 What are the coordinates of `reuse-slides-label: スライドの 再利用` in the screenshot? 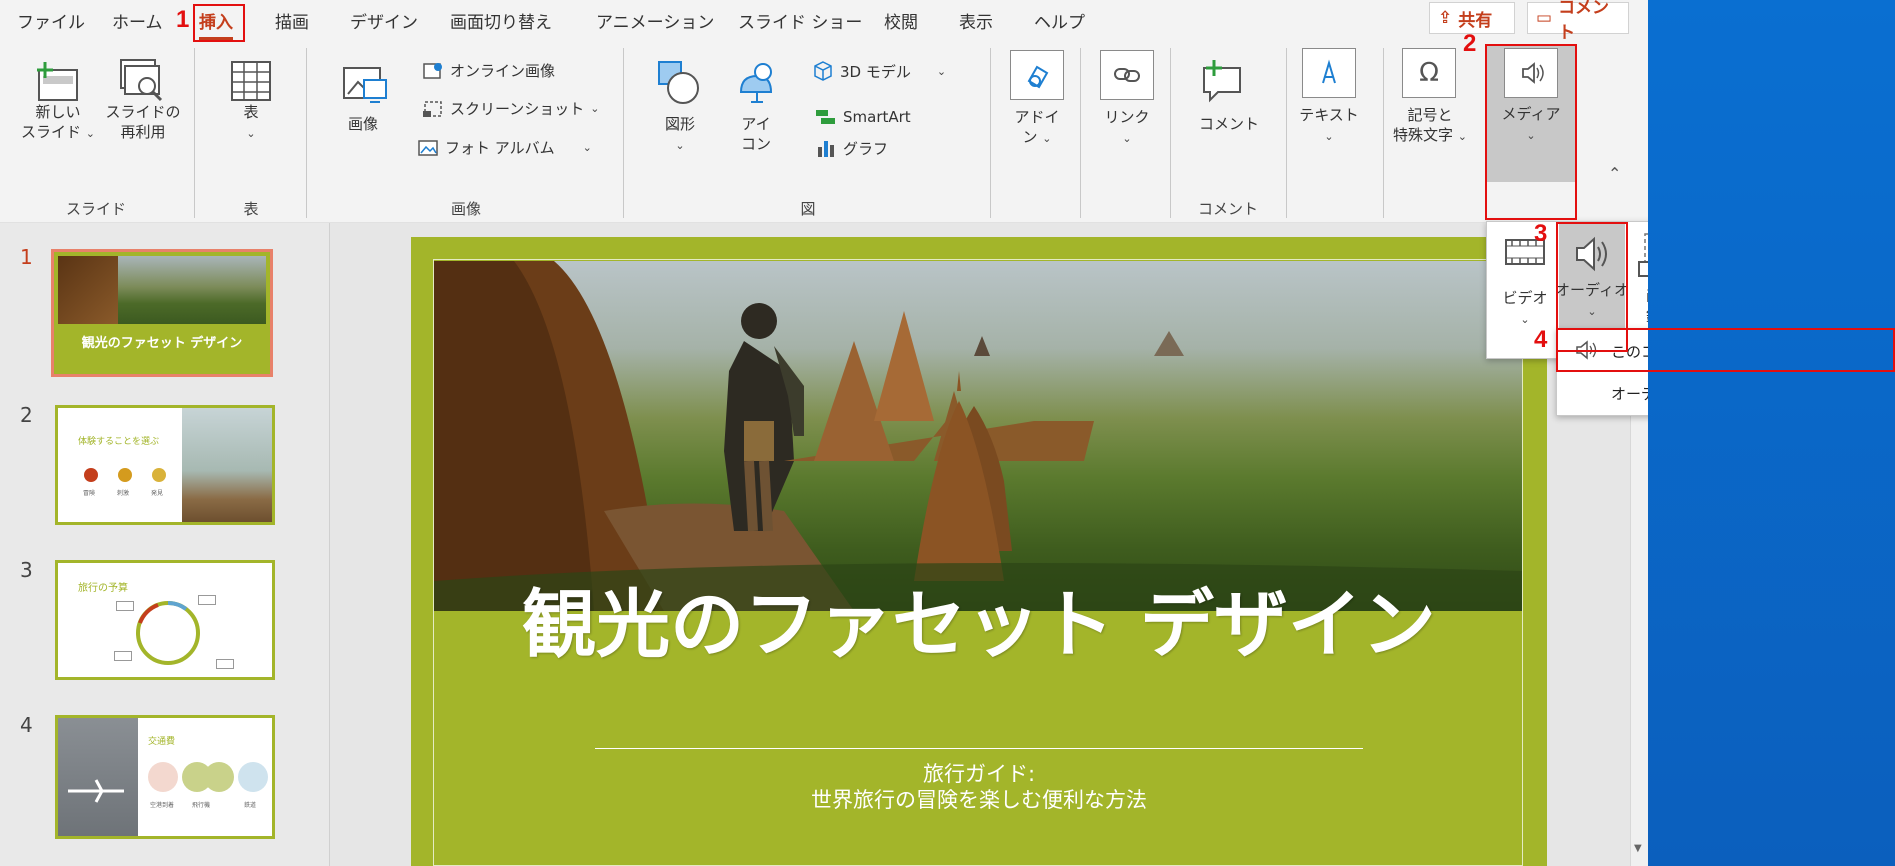 It's located at (143, 122).